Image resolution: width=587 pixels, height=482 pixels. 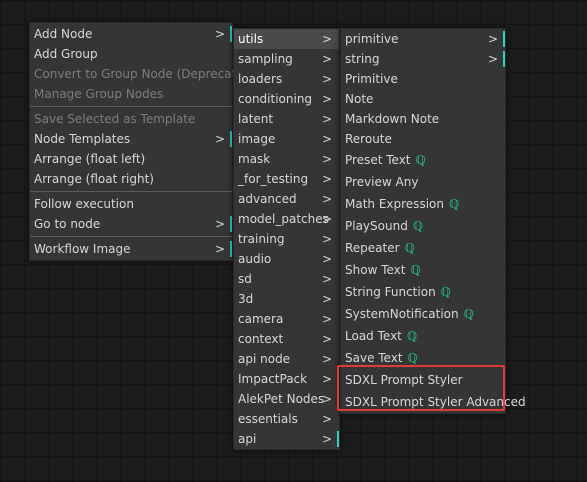 What do you see at coordinates (423, 39) in the screenshot?
I see `utils-item-primitive: primitive >` at bounding box center [423, 39].